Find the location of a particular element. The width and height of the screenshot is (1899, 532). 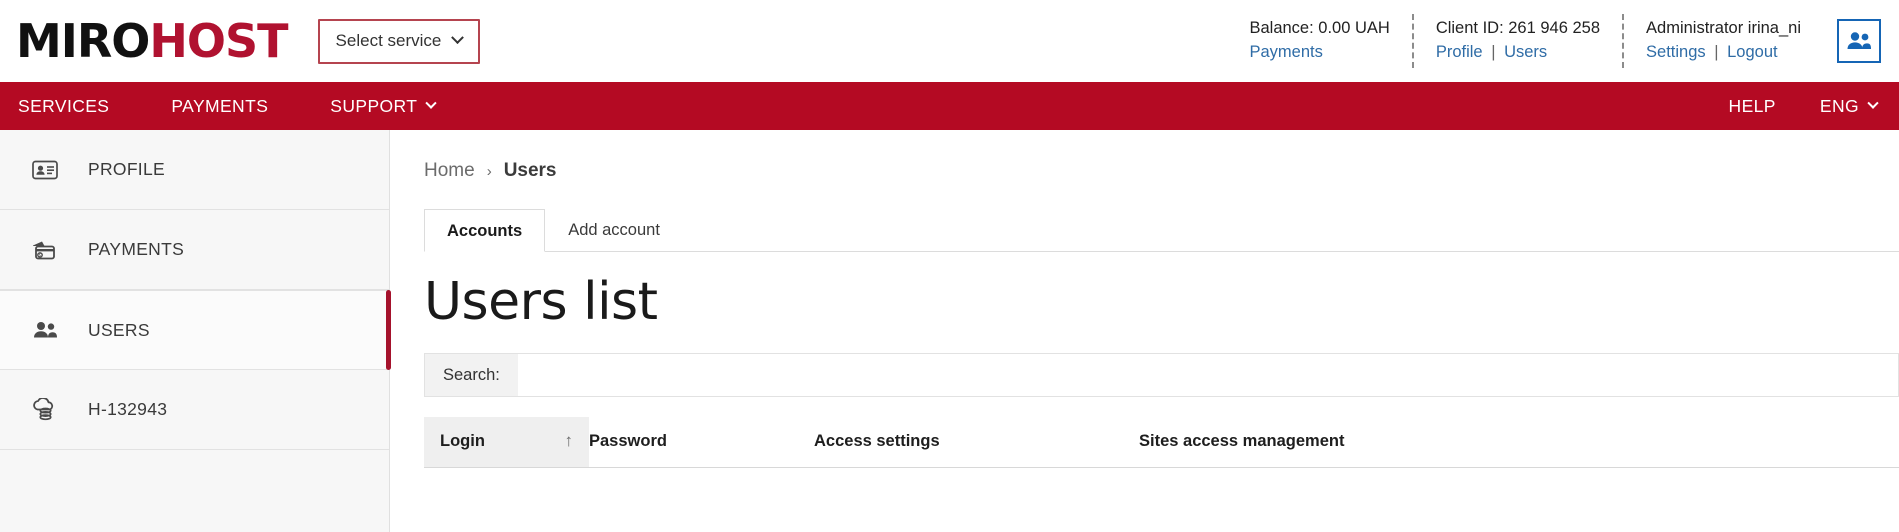

select-service-button: Select service is located at coordinates (399, 41).